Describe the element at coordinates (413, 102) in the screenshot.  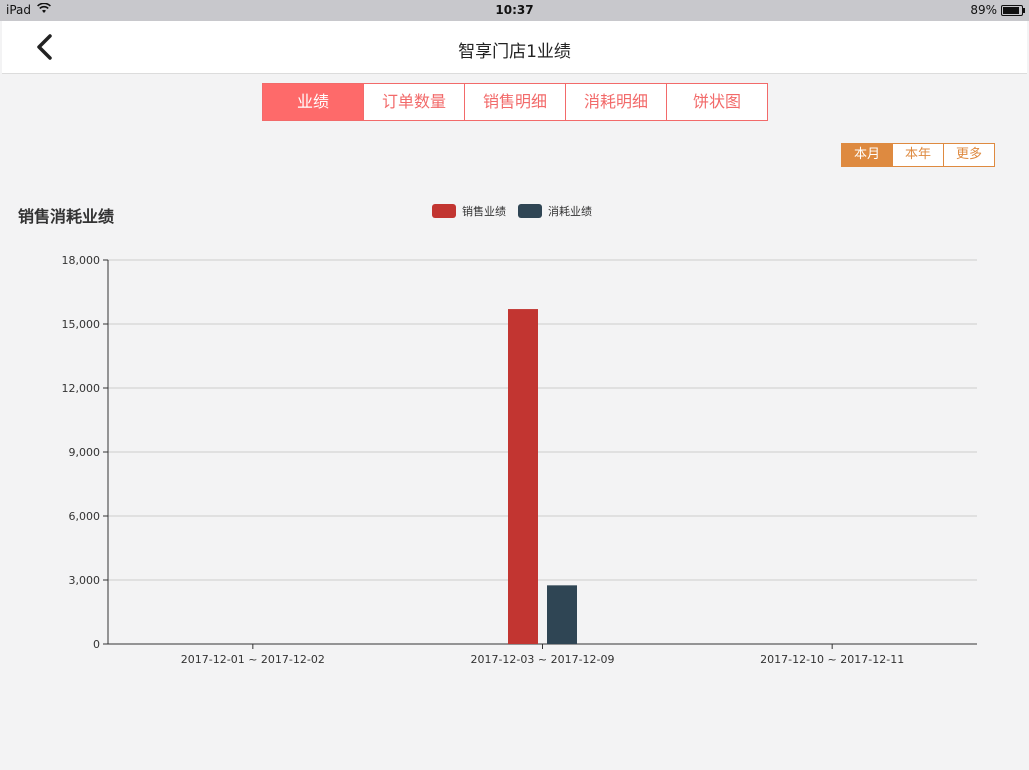
I see `tab-order-count: 订单数量` at that location.